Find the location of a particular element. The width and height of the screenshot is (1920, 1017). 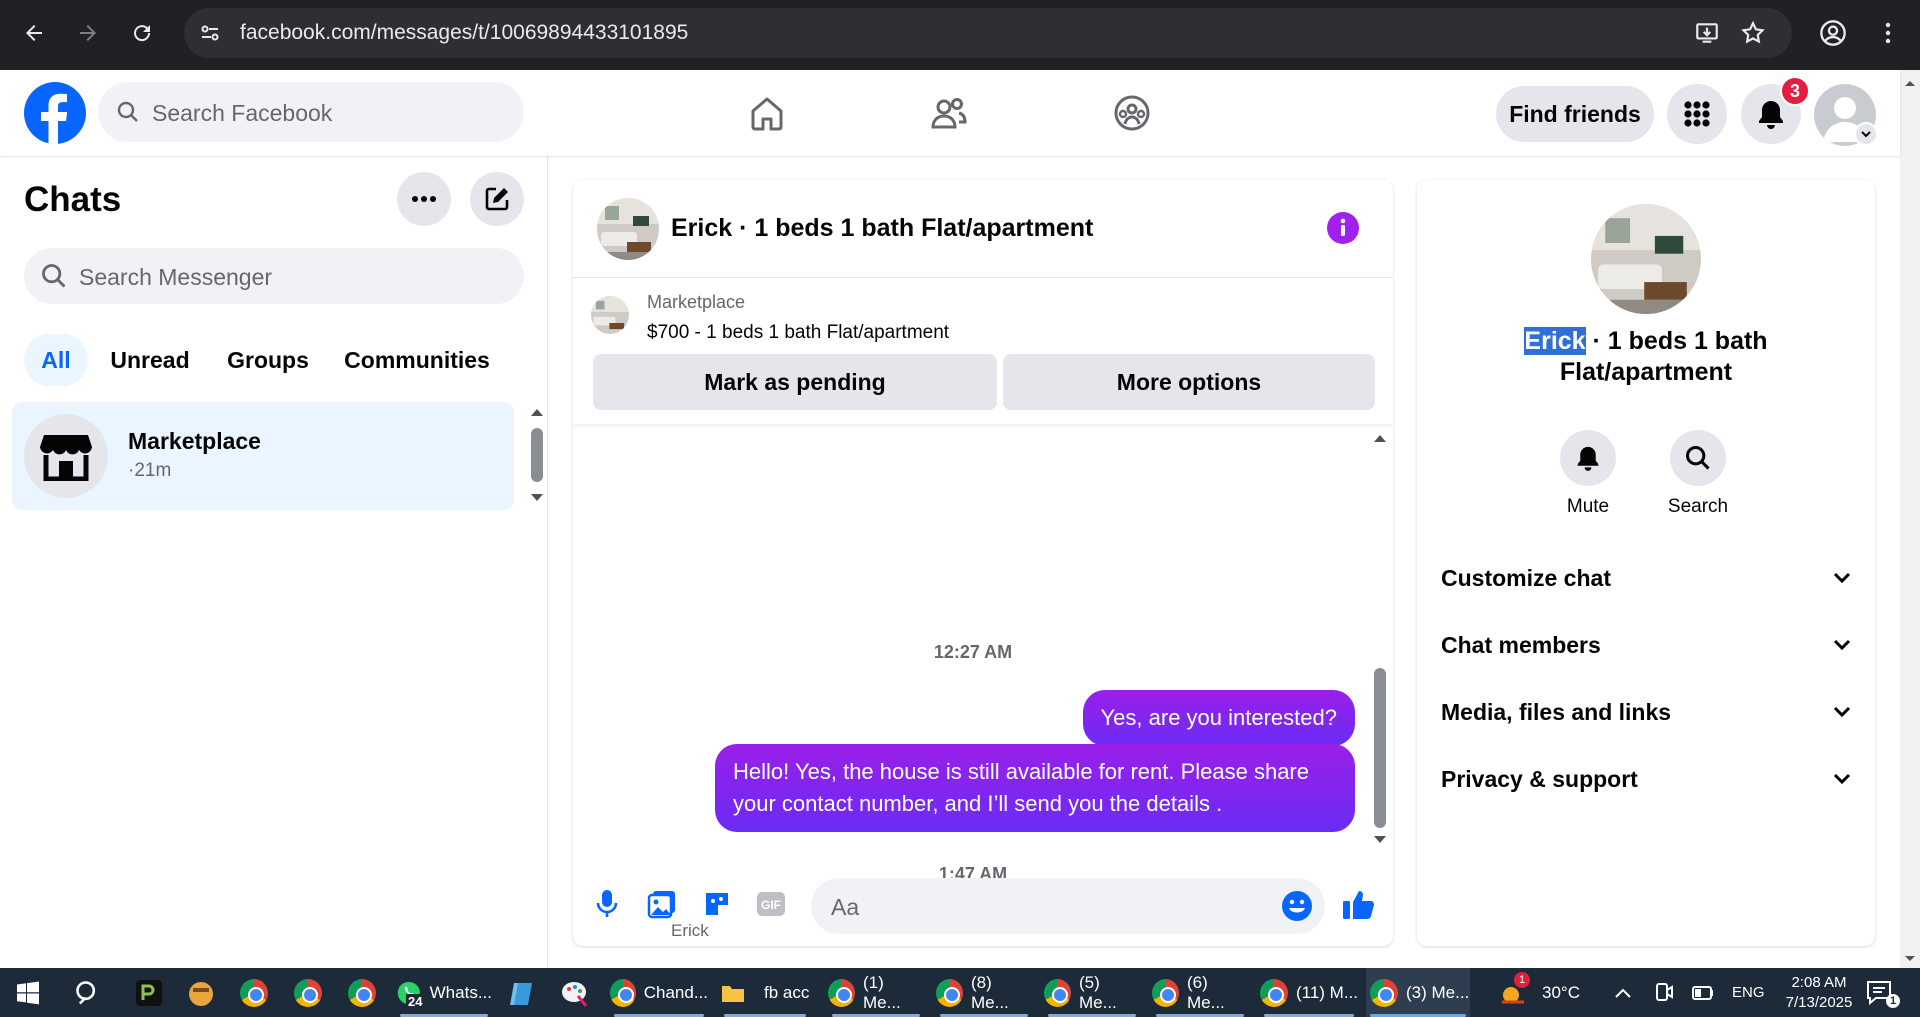

facebook-logo is located at coordinates (55, 113).